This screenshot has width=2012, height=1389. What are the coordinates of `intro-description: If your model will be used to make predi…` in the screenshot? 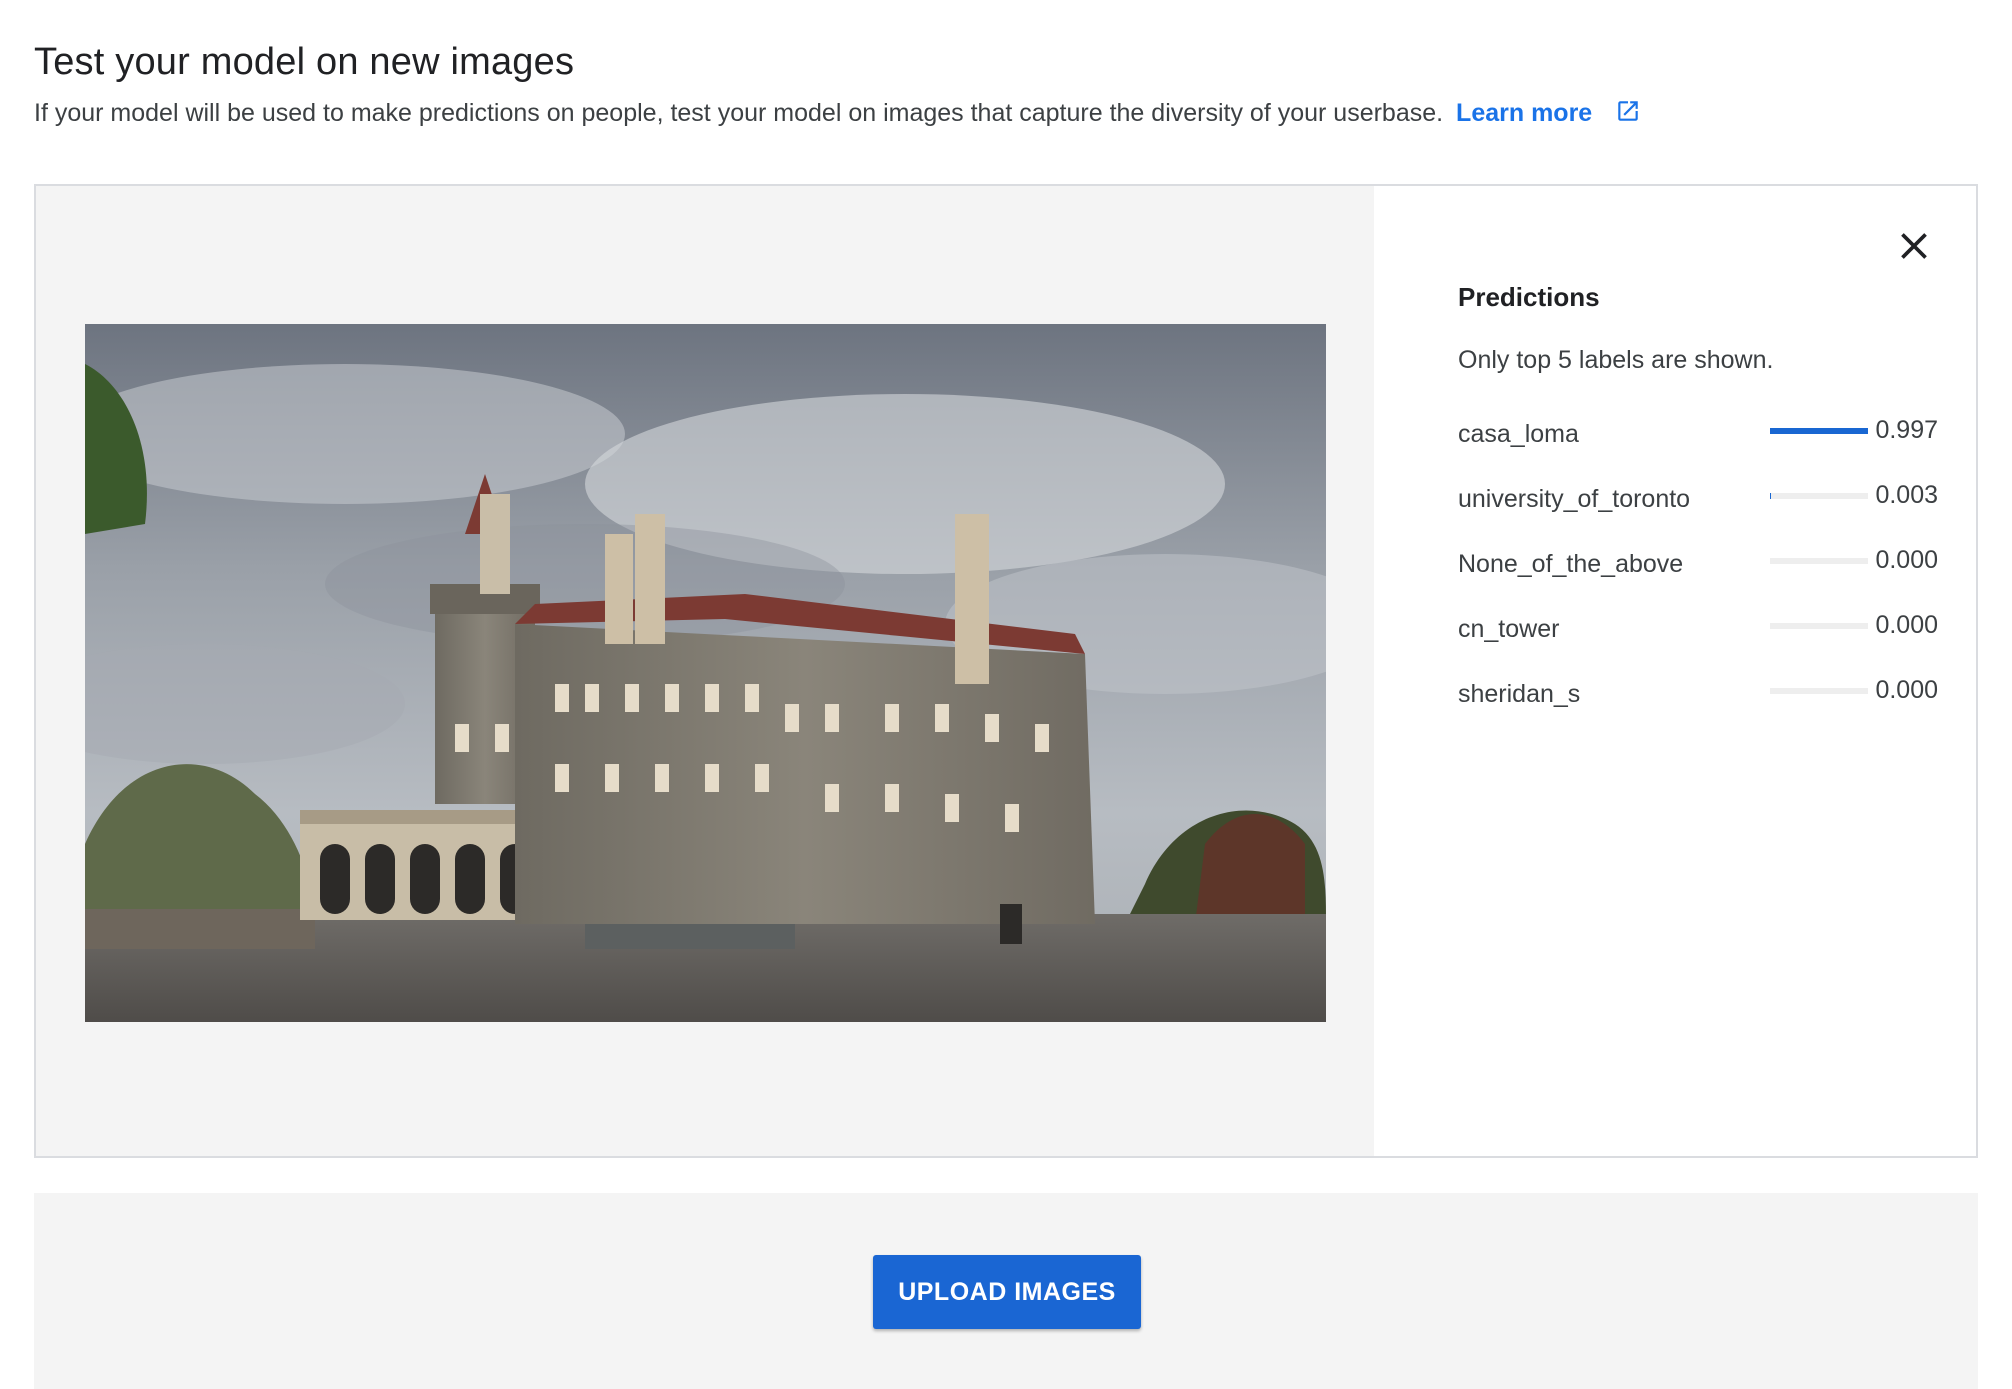 It's located at (738, 113).